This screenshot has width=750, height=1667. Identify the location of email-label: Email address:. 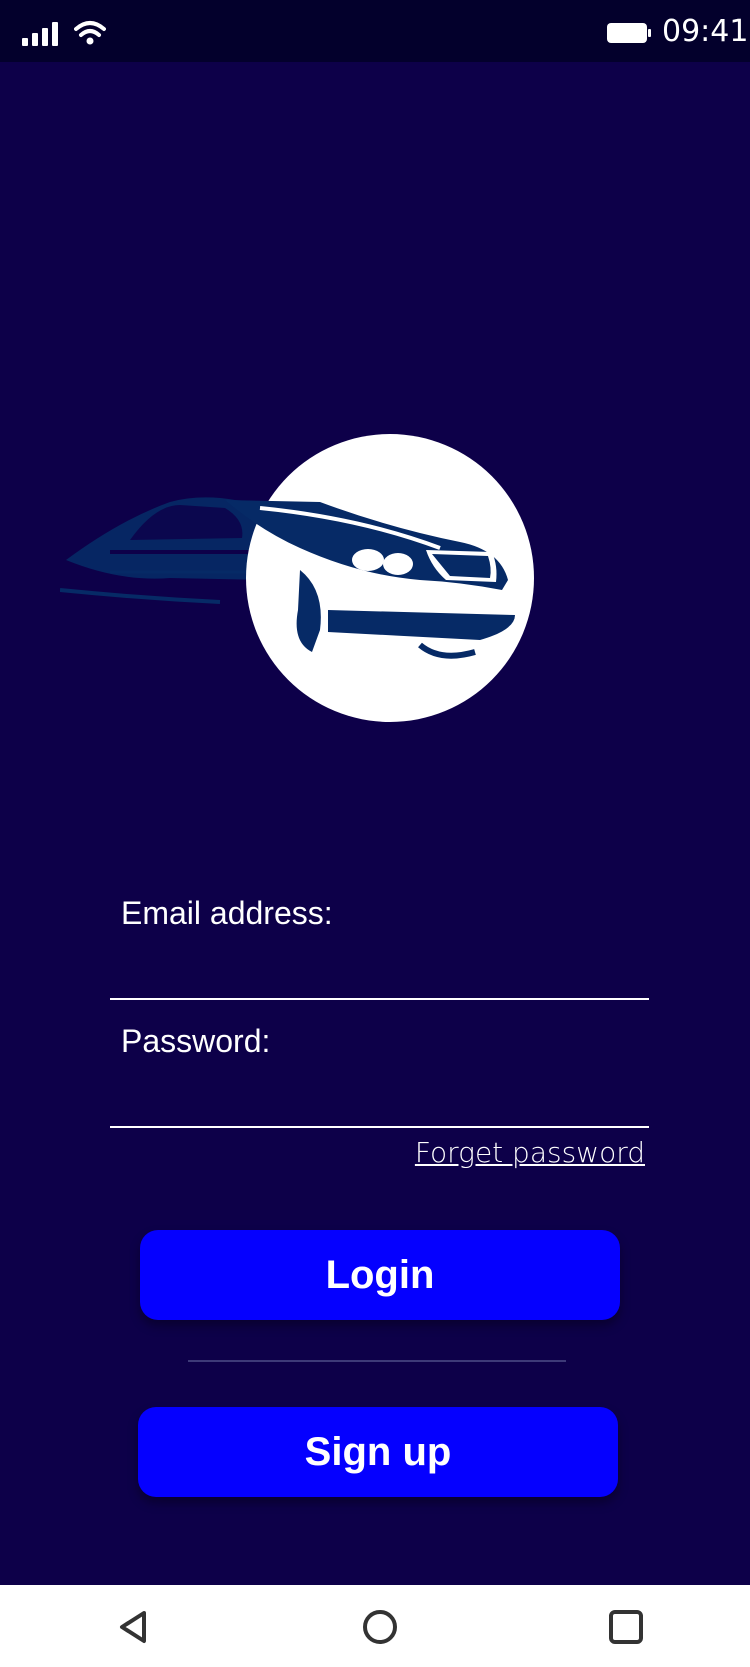
(227, 913).